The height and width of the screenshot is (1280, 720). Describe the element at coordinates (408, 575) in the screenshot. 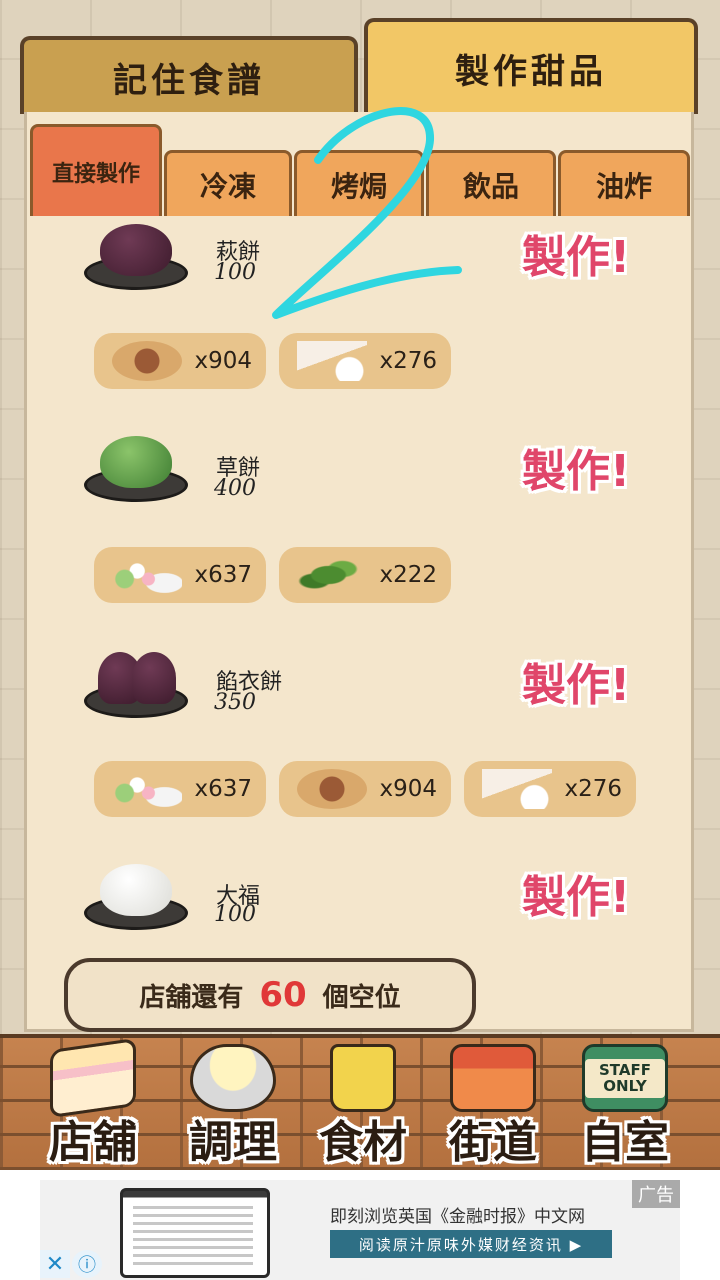

I see `ingredient-qty: x222` at that location.